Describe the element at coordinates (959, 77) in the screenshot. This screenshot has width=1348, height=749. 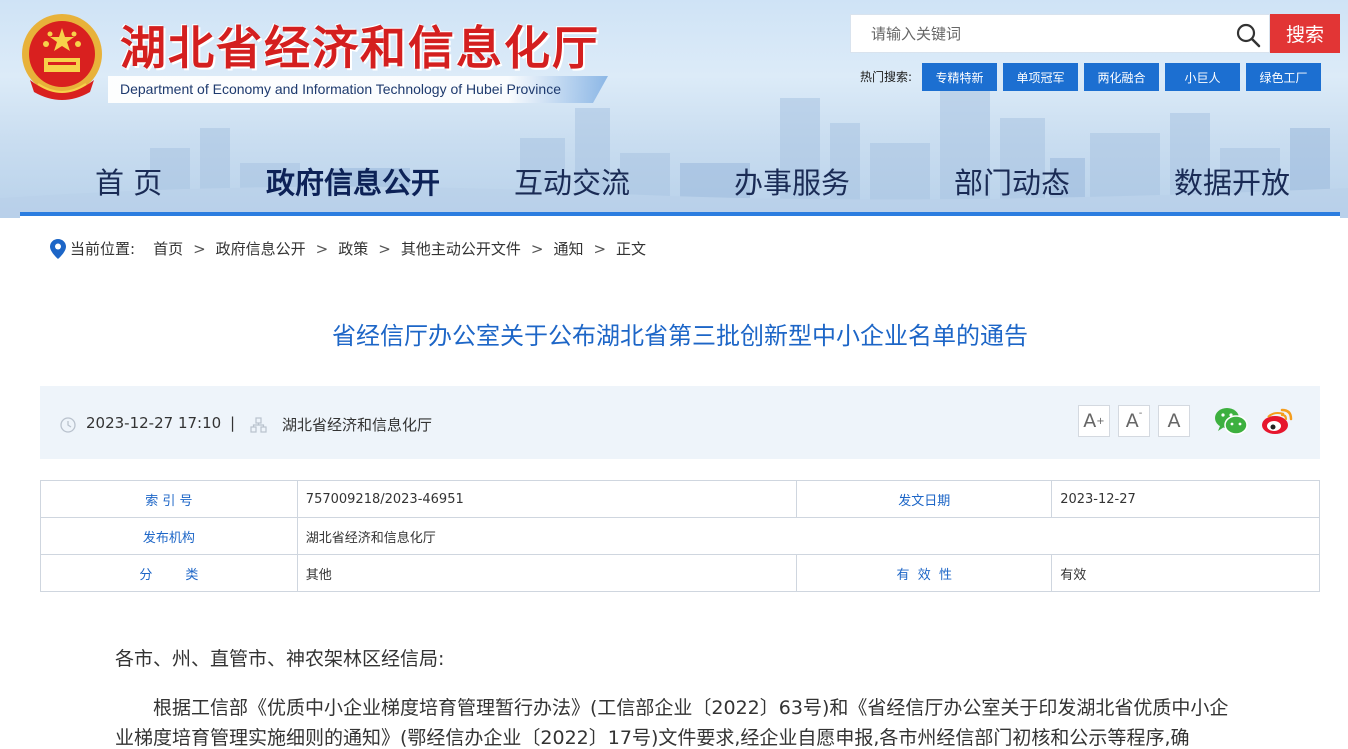
I see `hot-tag: 专精特新` at that location.